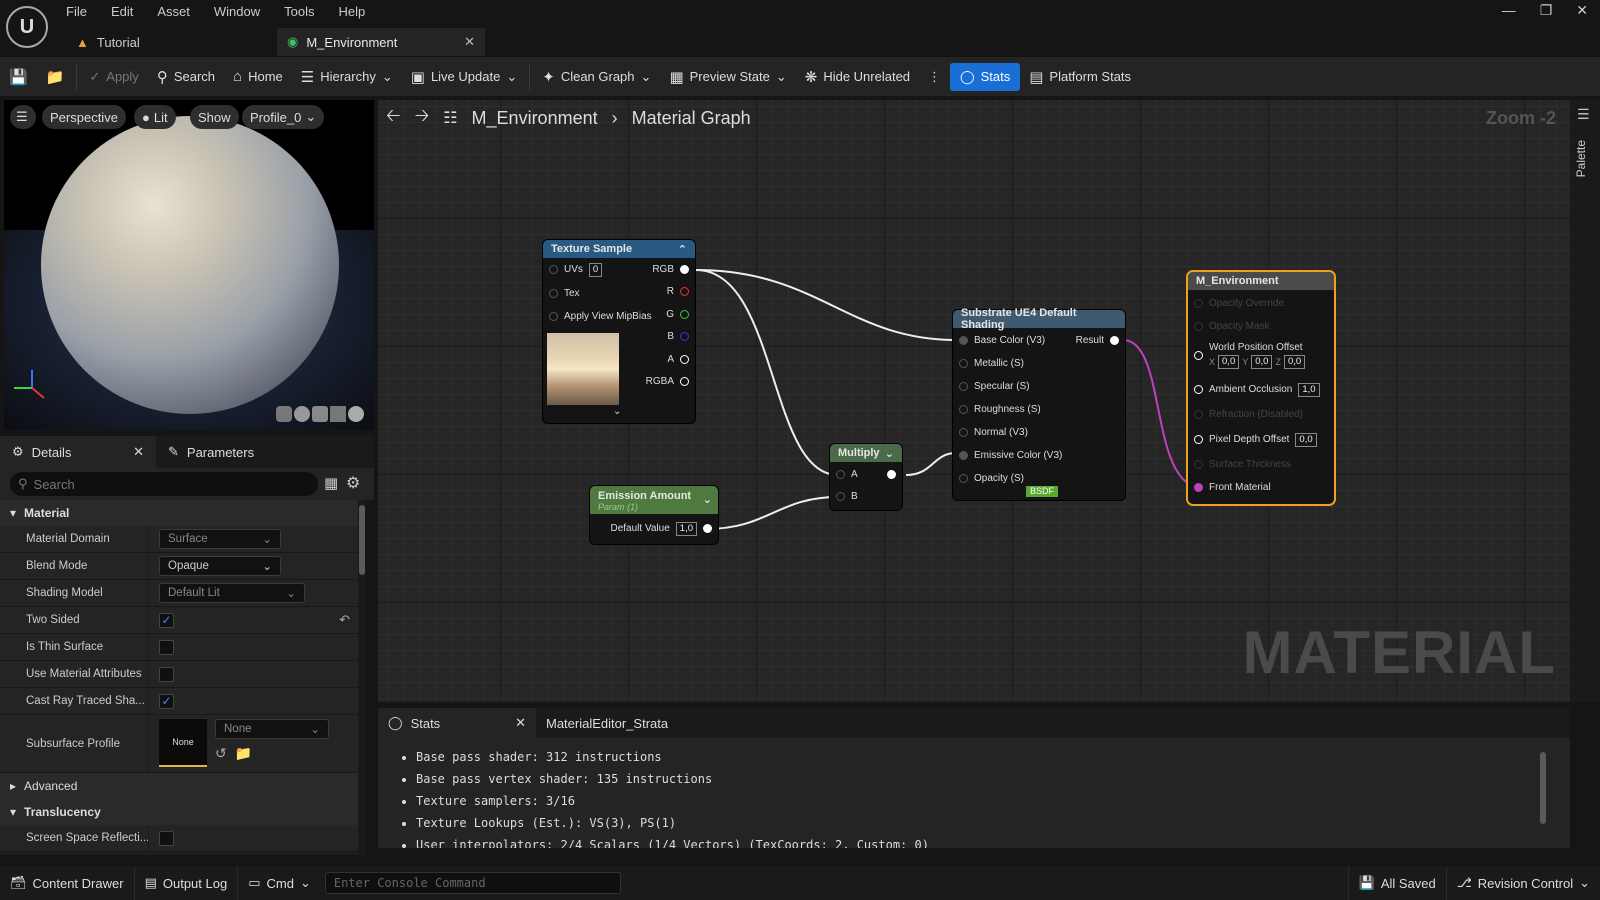 This screenshot has height=900, width=1600. I want to click on expand-icon: ⌄, so click(617, 411).